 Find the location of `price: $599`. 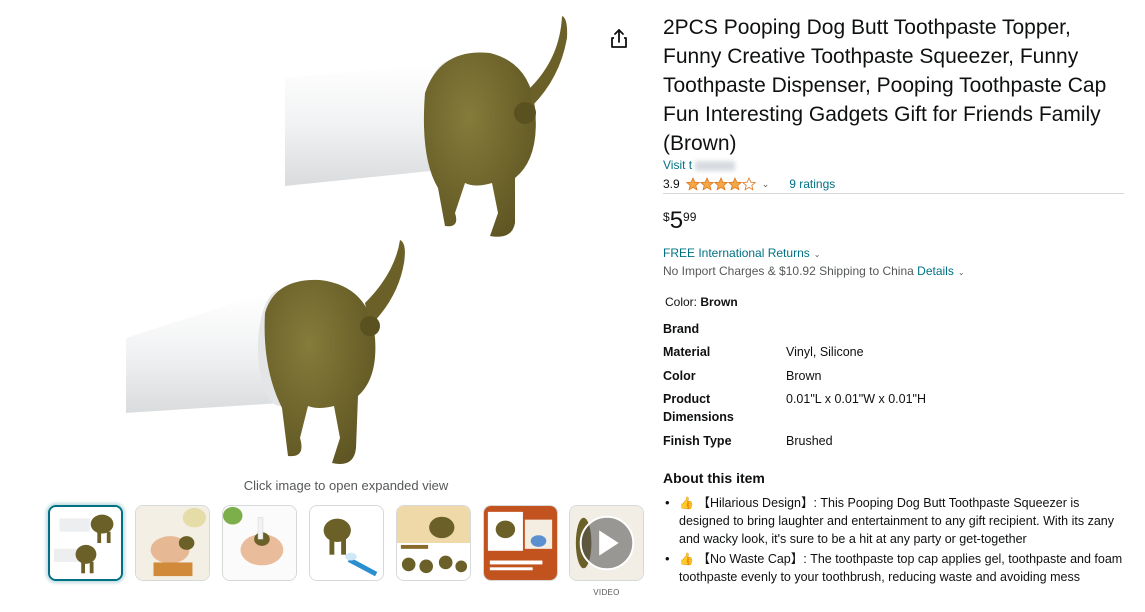

price: $599 is located at coordinates (679, 222).